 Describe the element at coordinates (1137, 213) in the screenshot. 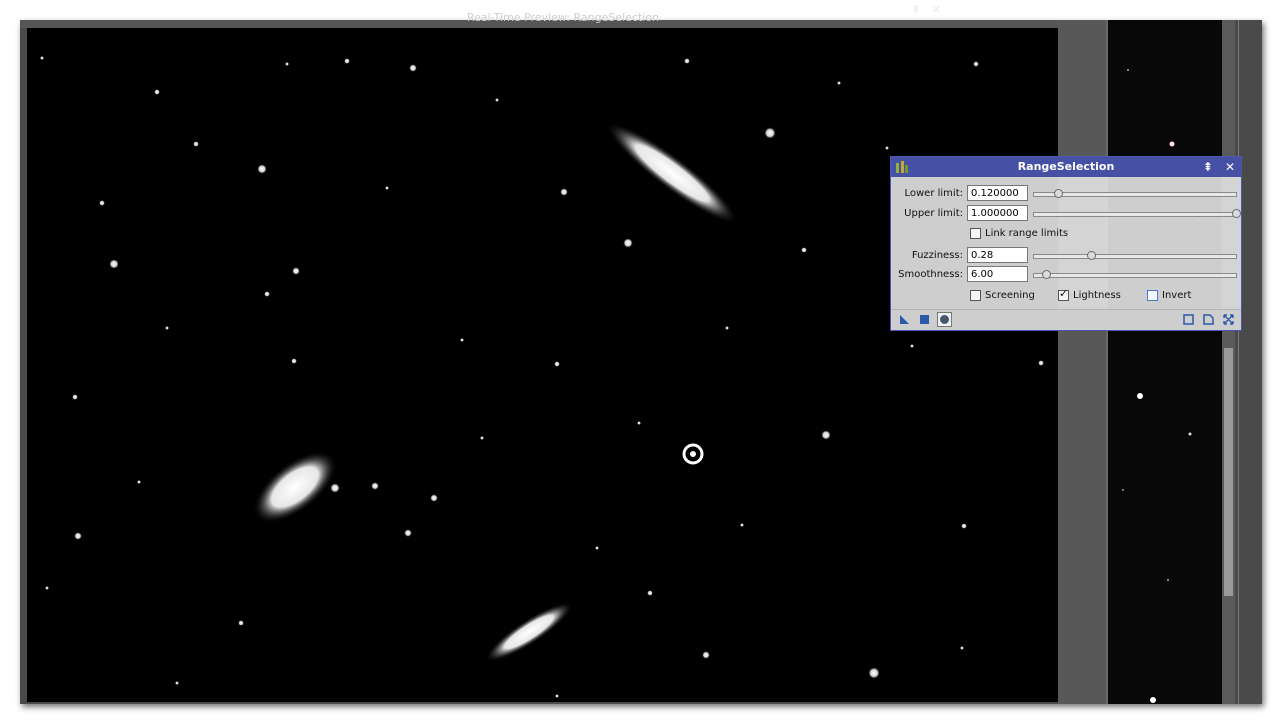

I see `upper-limit-slider` at that location.